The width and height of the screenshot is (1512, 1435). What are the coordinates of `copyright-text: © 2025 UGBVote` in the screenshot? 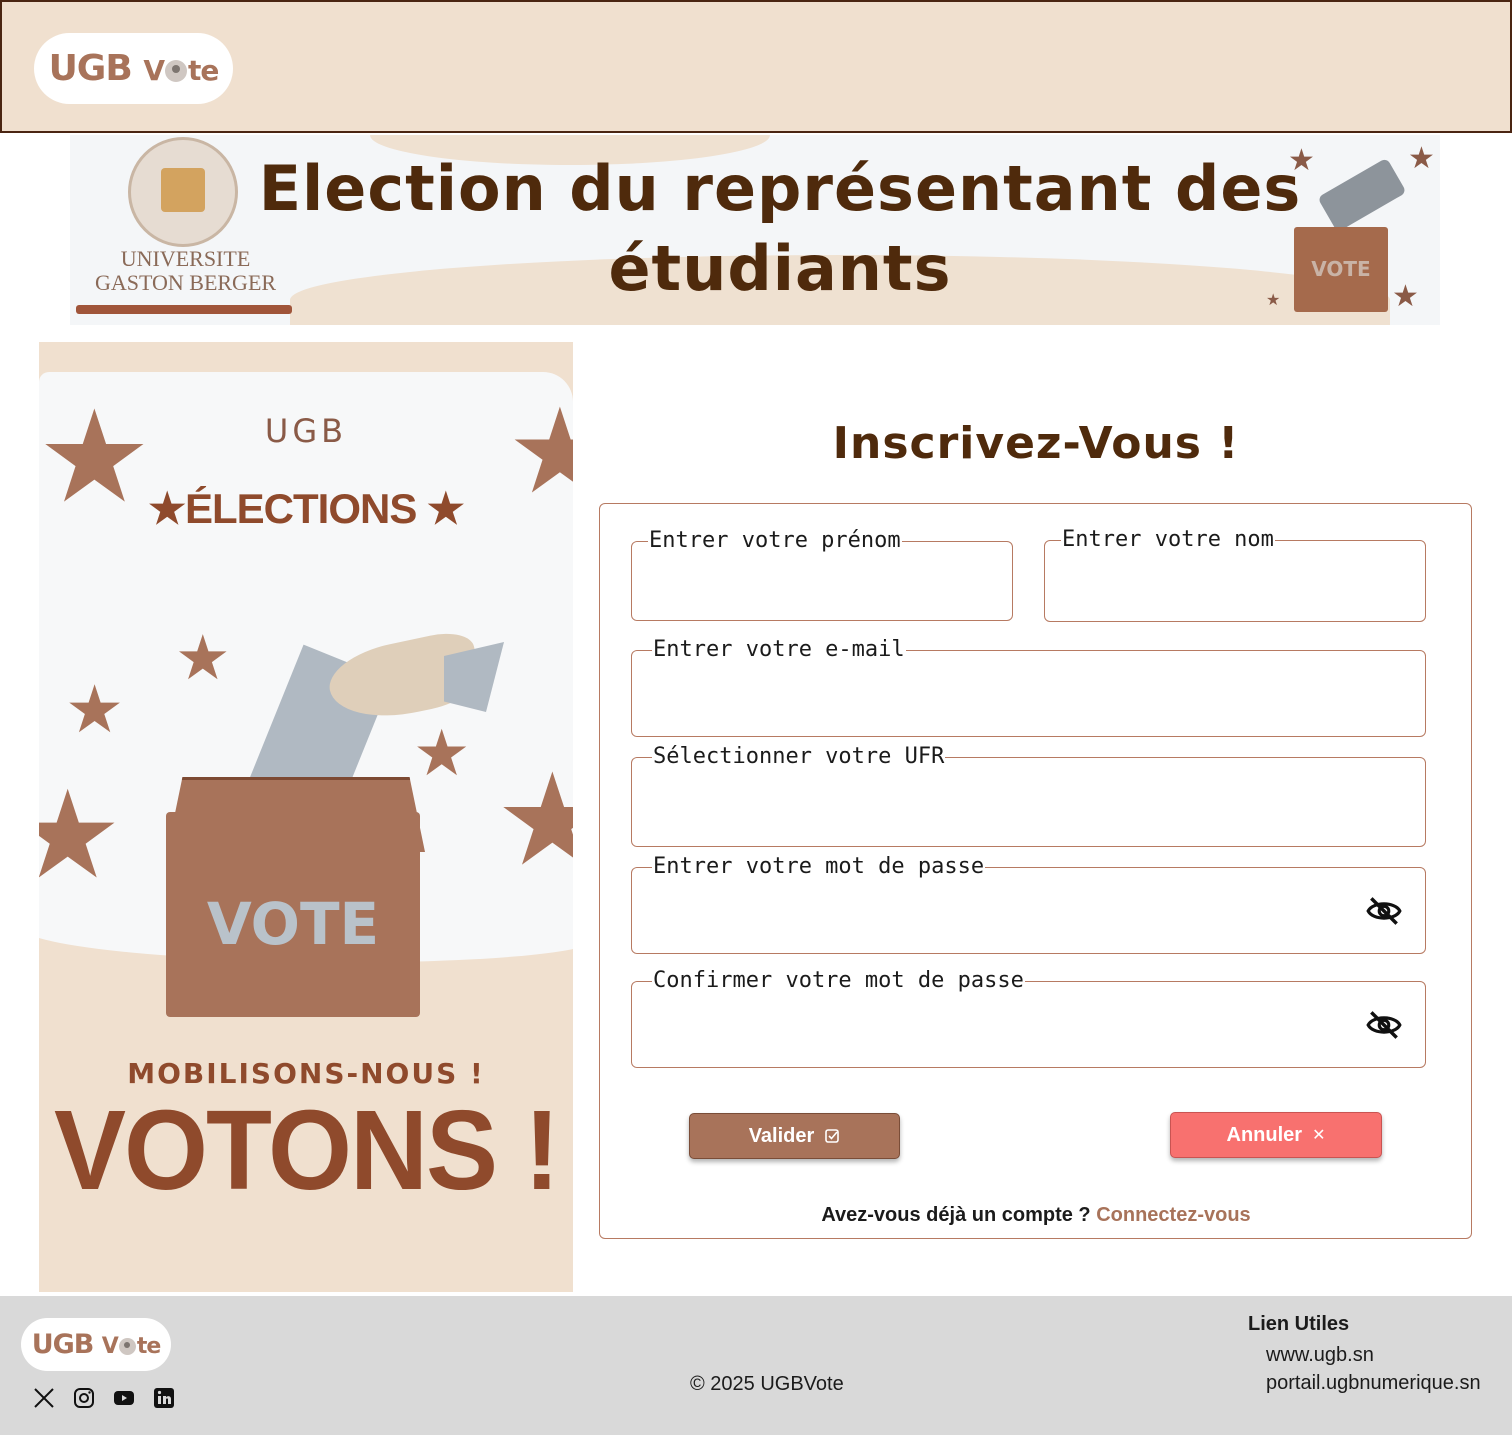 It's located at (767, 1384).